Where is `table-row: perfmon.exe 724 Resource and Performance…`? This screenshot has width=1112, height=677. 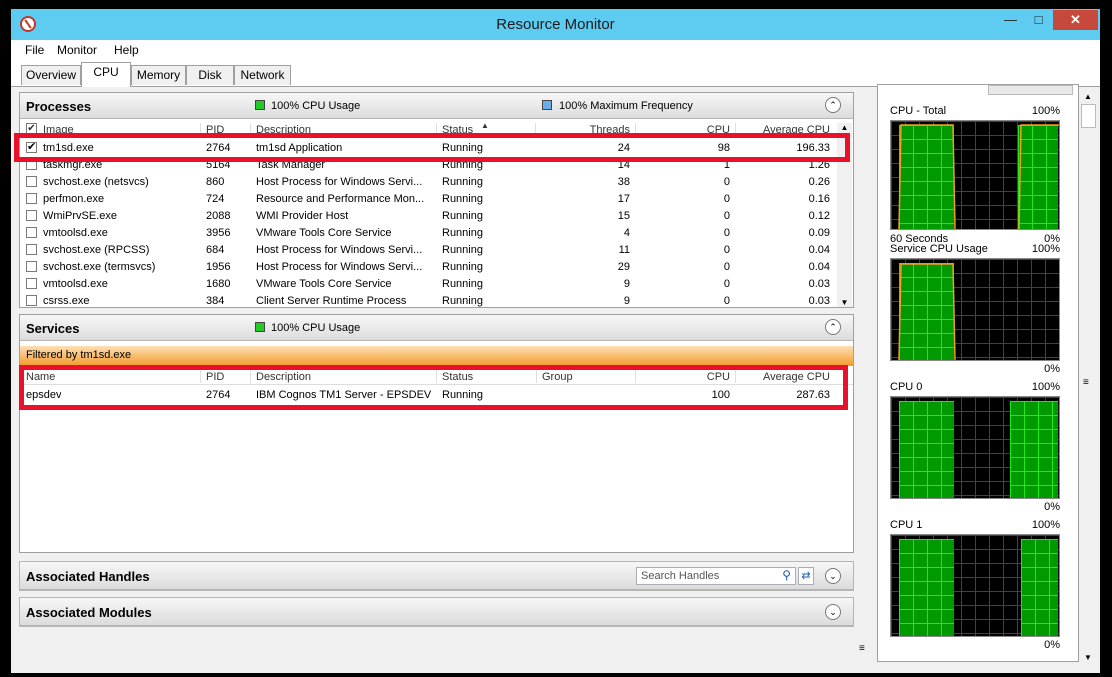 table-row: perfmon.exe 724 Resource and Performance… is located at coordinates (436, 199).